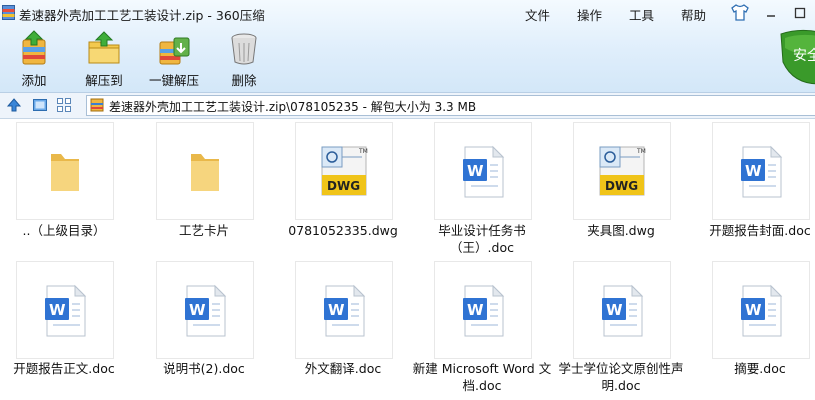 This screenshot has height=400, width=815. I want to click on one-click-extract-icon, so click(174, 51).